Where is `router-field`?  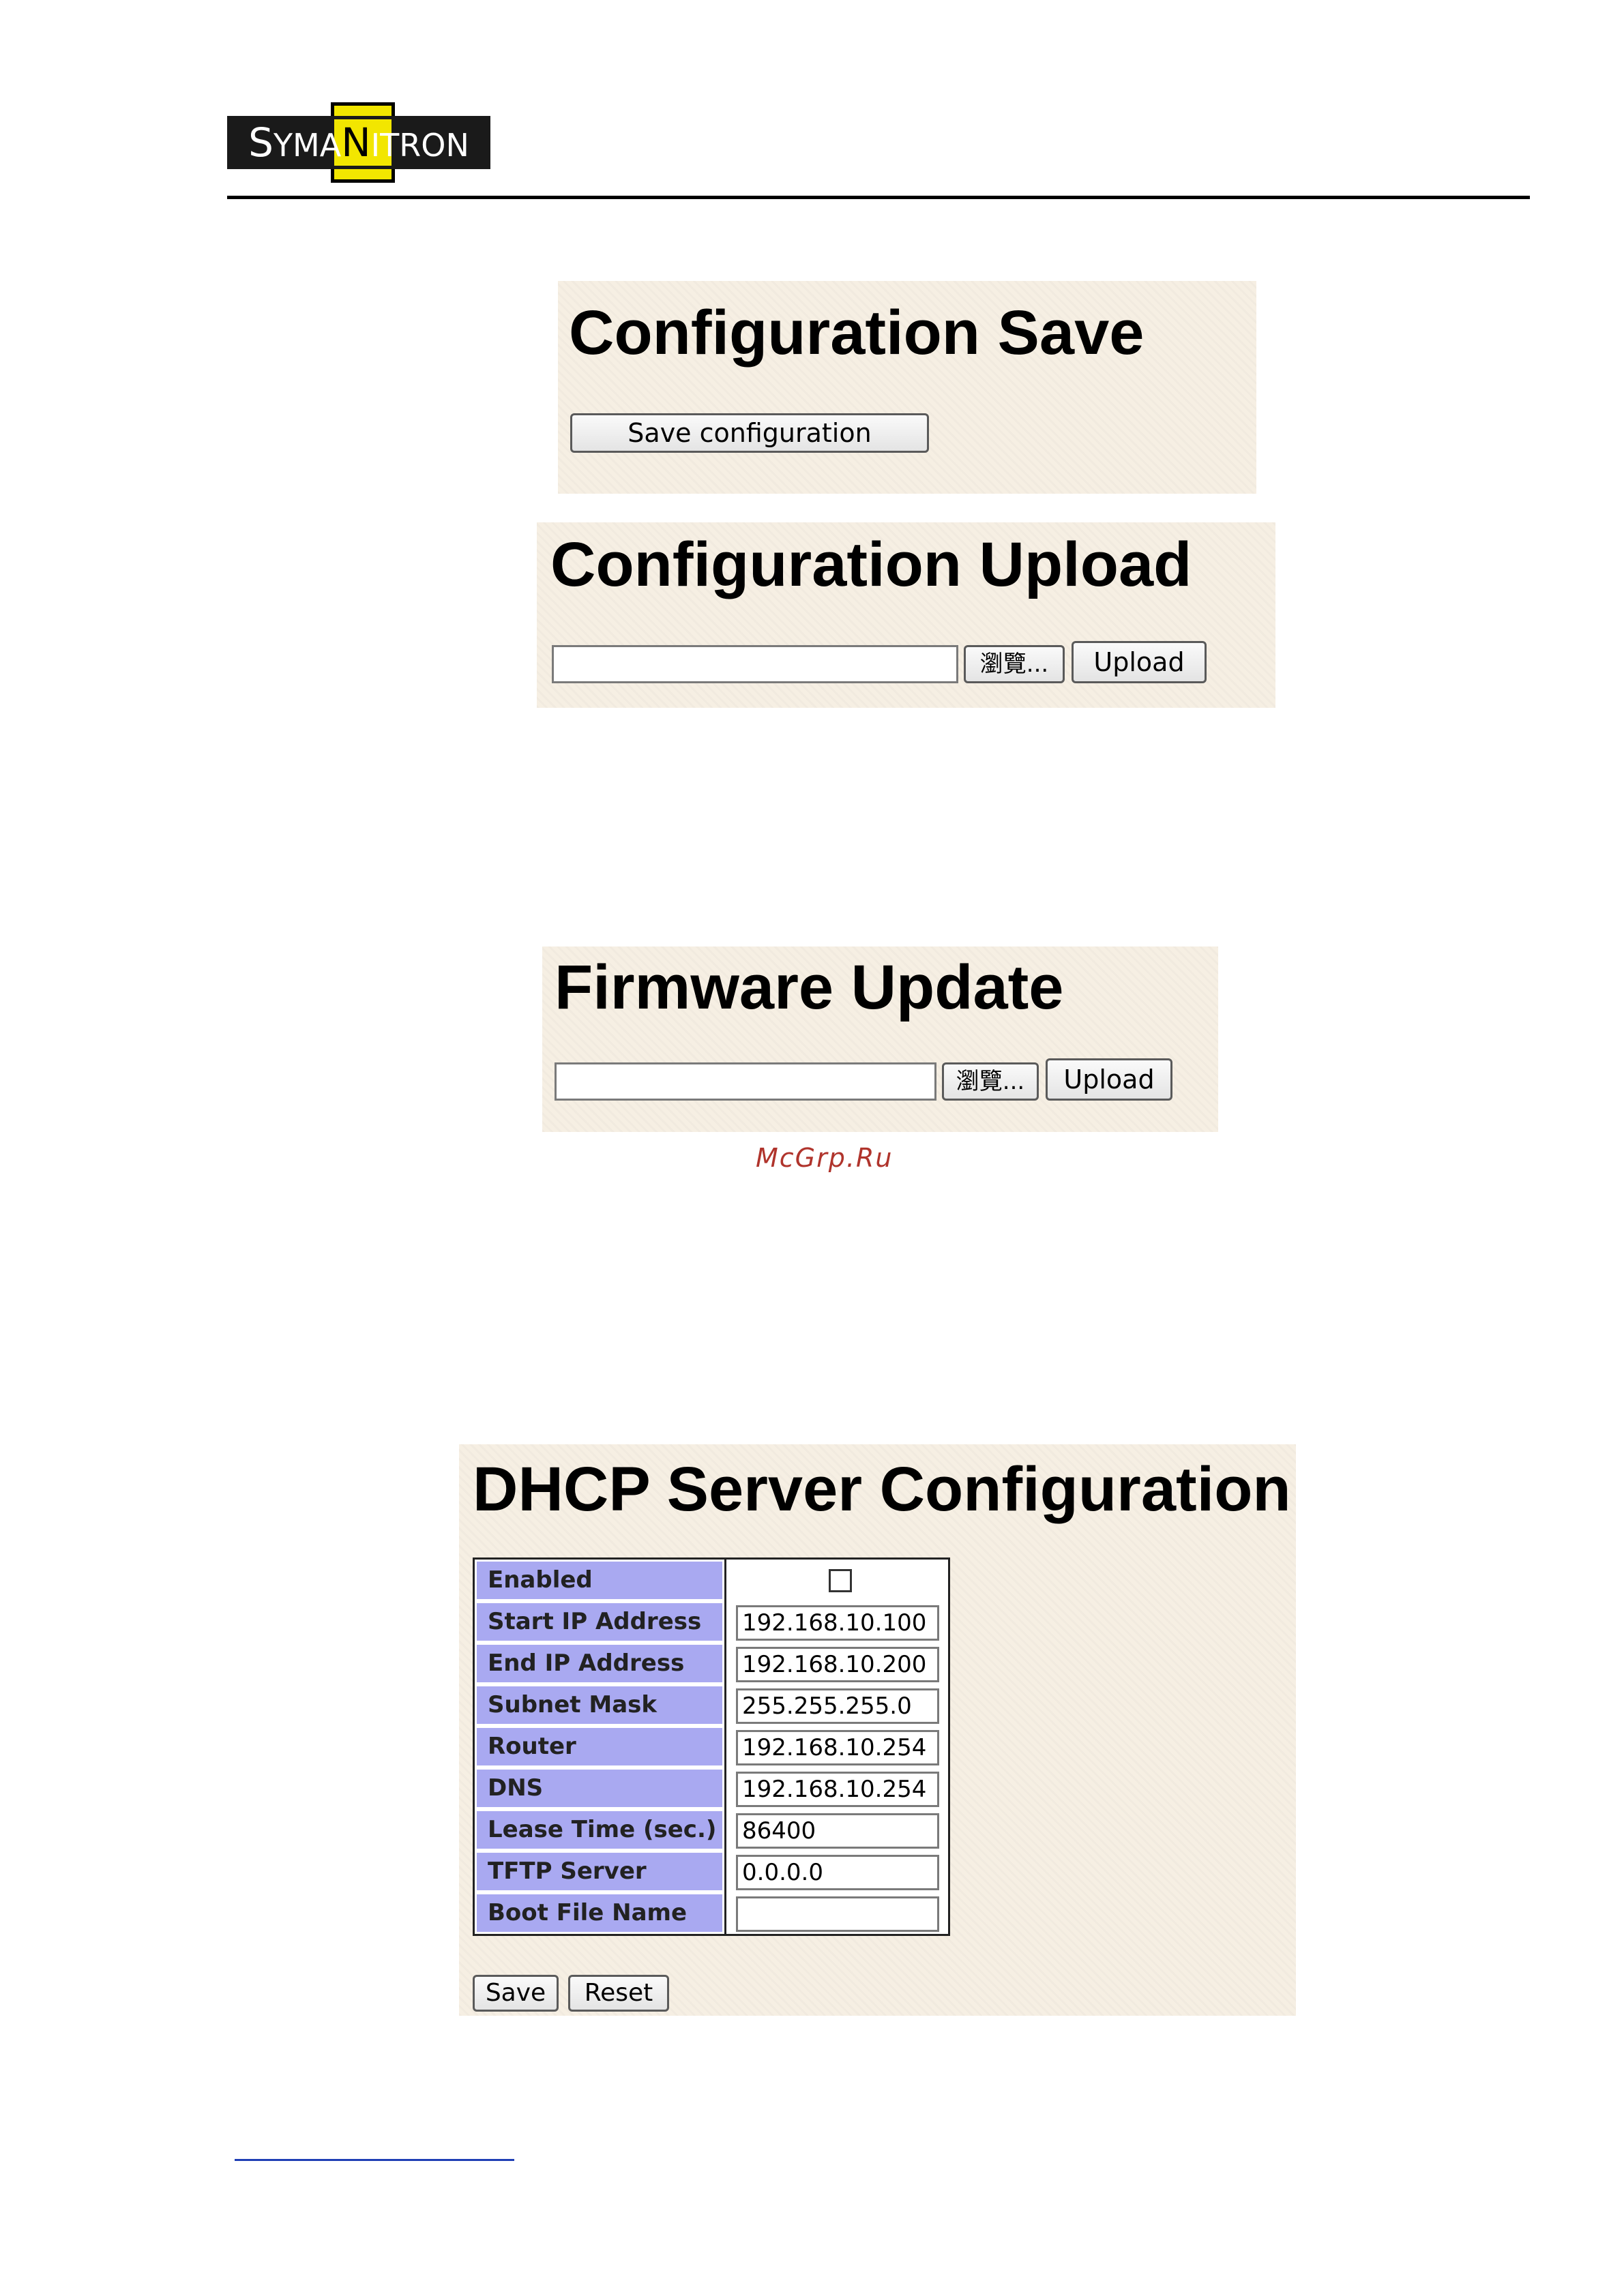 router-field is located at coordinates (837, 1748).